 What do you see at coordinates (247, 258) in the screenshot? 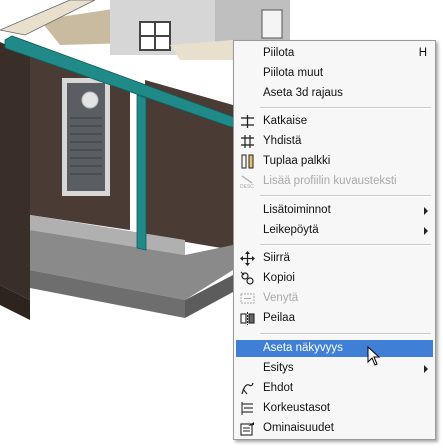
I see `move-icon` at bounding box center [247, 258].